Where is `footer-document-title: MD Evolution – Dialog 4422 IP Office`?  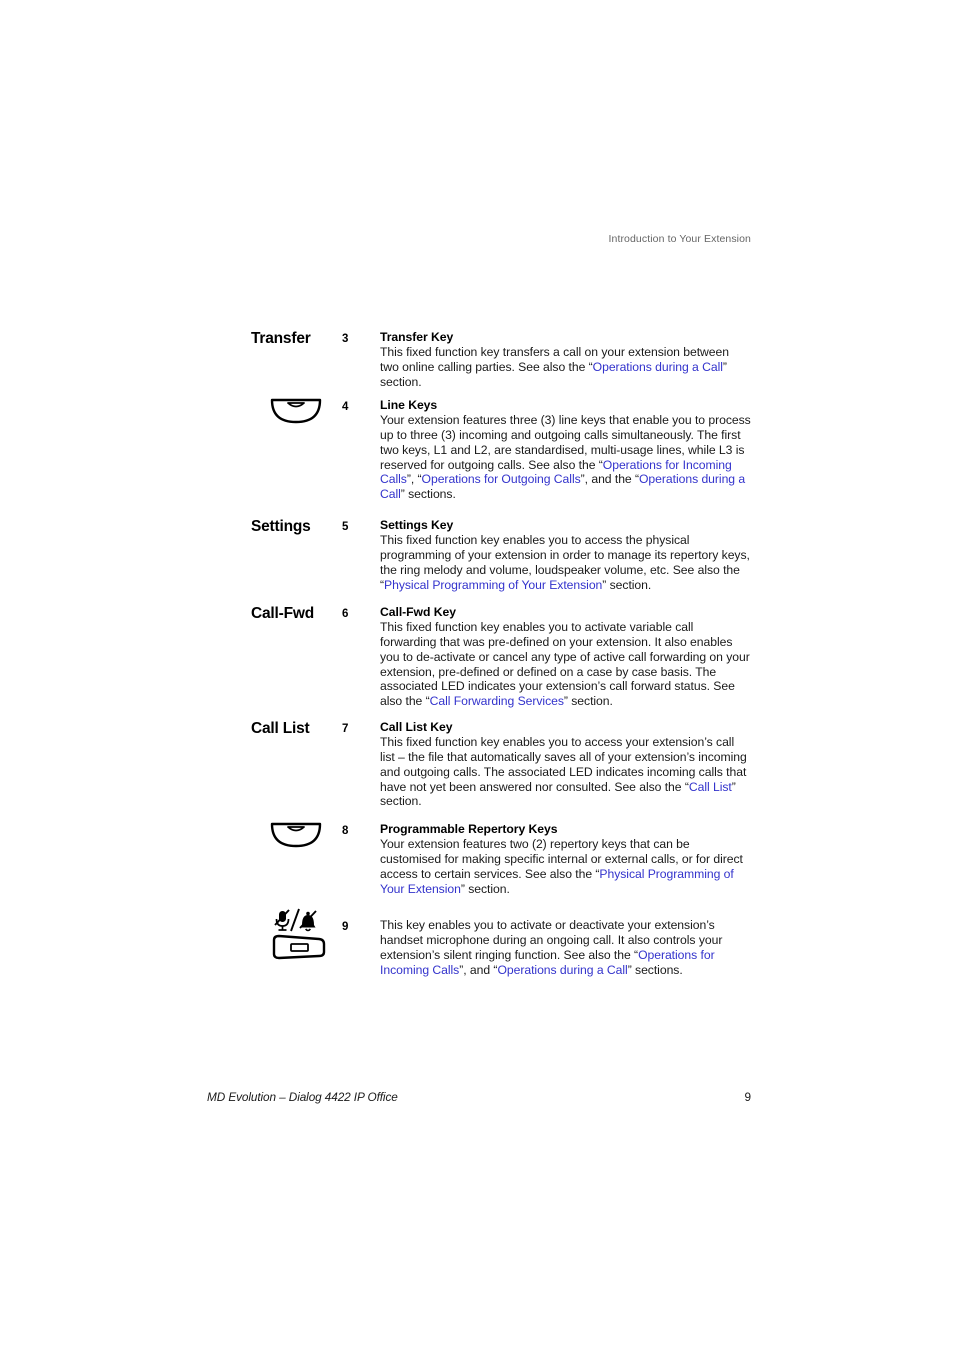 footer-document-title: MD Evolution – Dialog 4422 IP Office is located at coordinates (302, 1097).